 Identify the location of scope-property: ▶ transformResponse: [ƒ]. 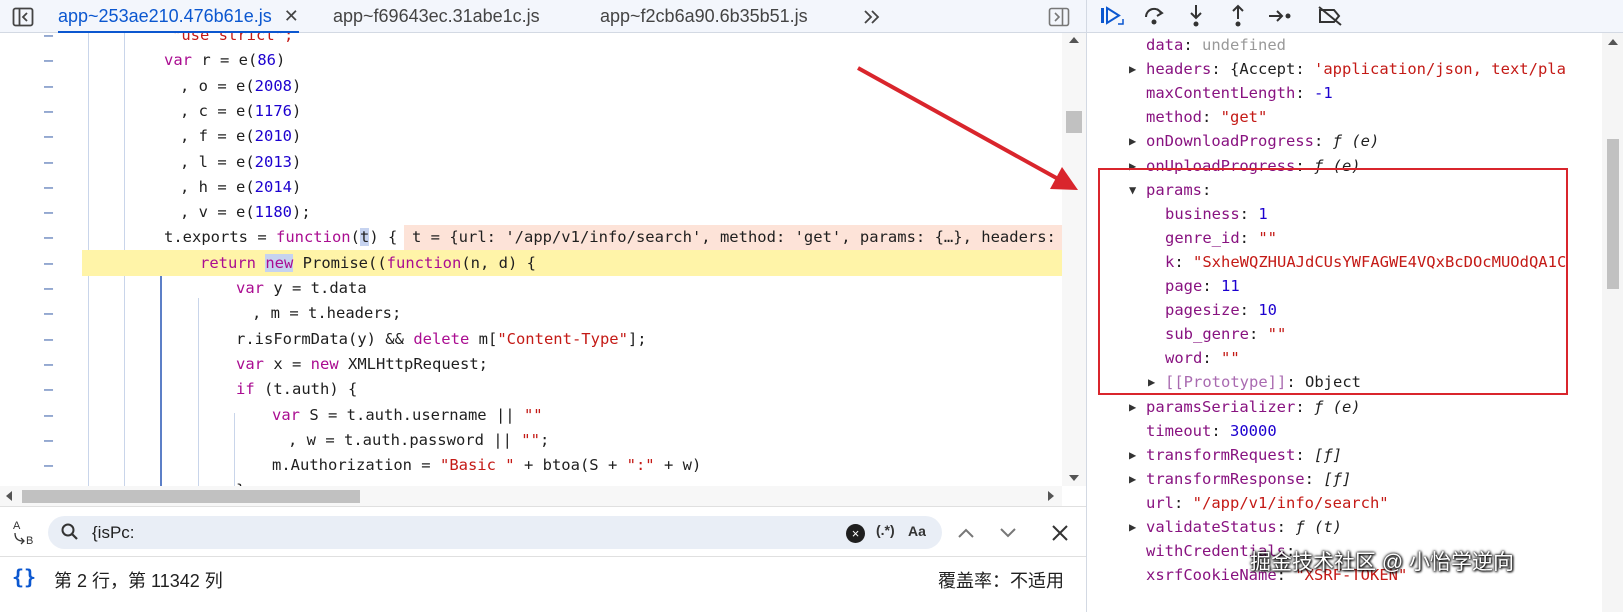
(1240, 479).